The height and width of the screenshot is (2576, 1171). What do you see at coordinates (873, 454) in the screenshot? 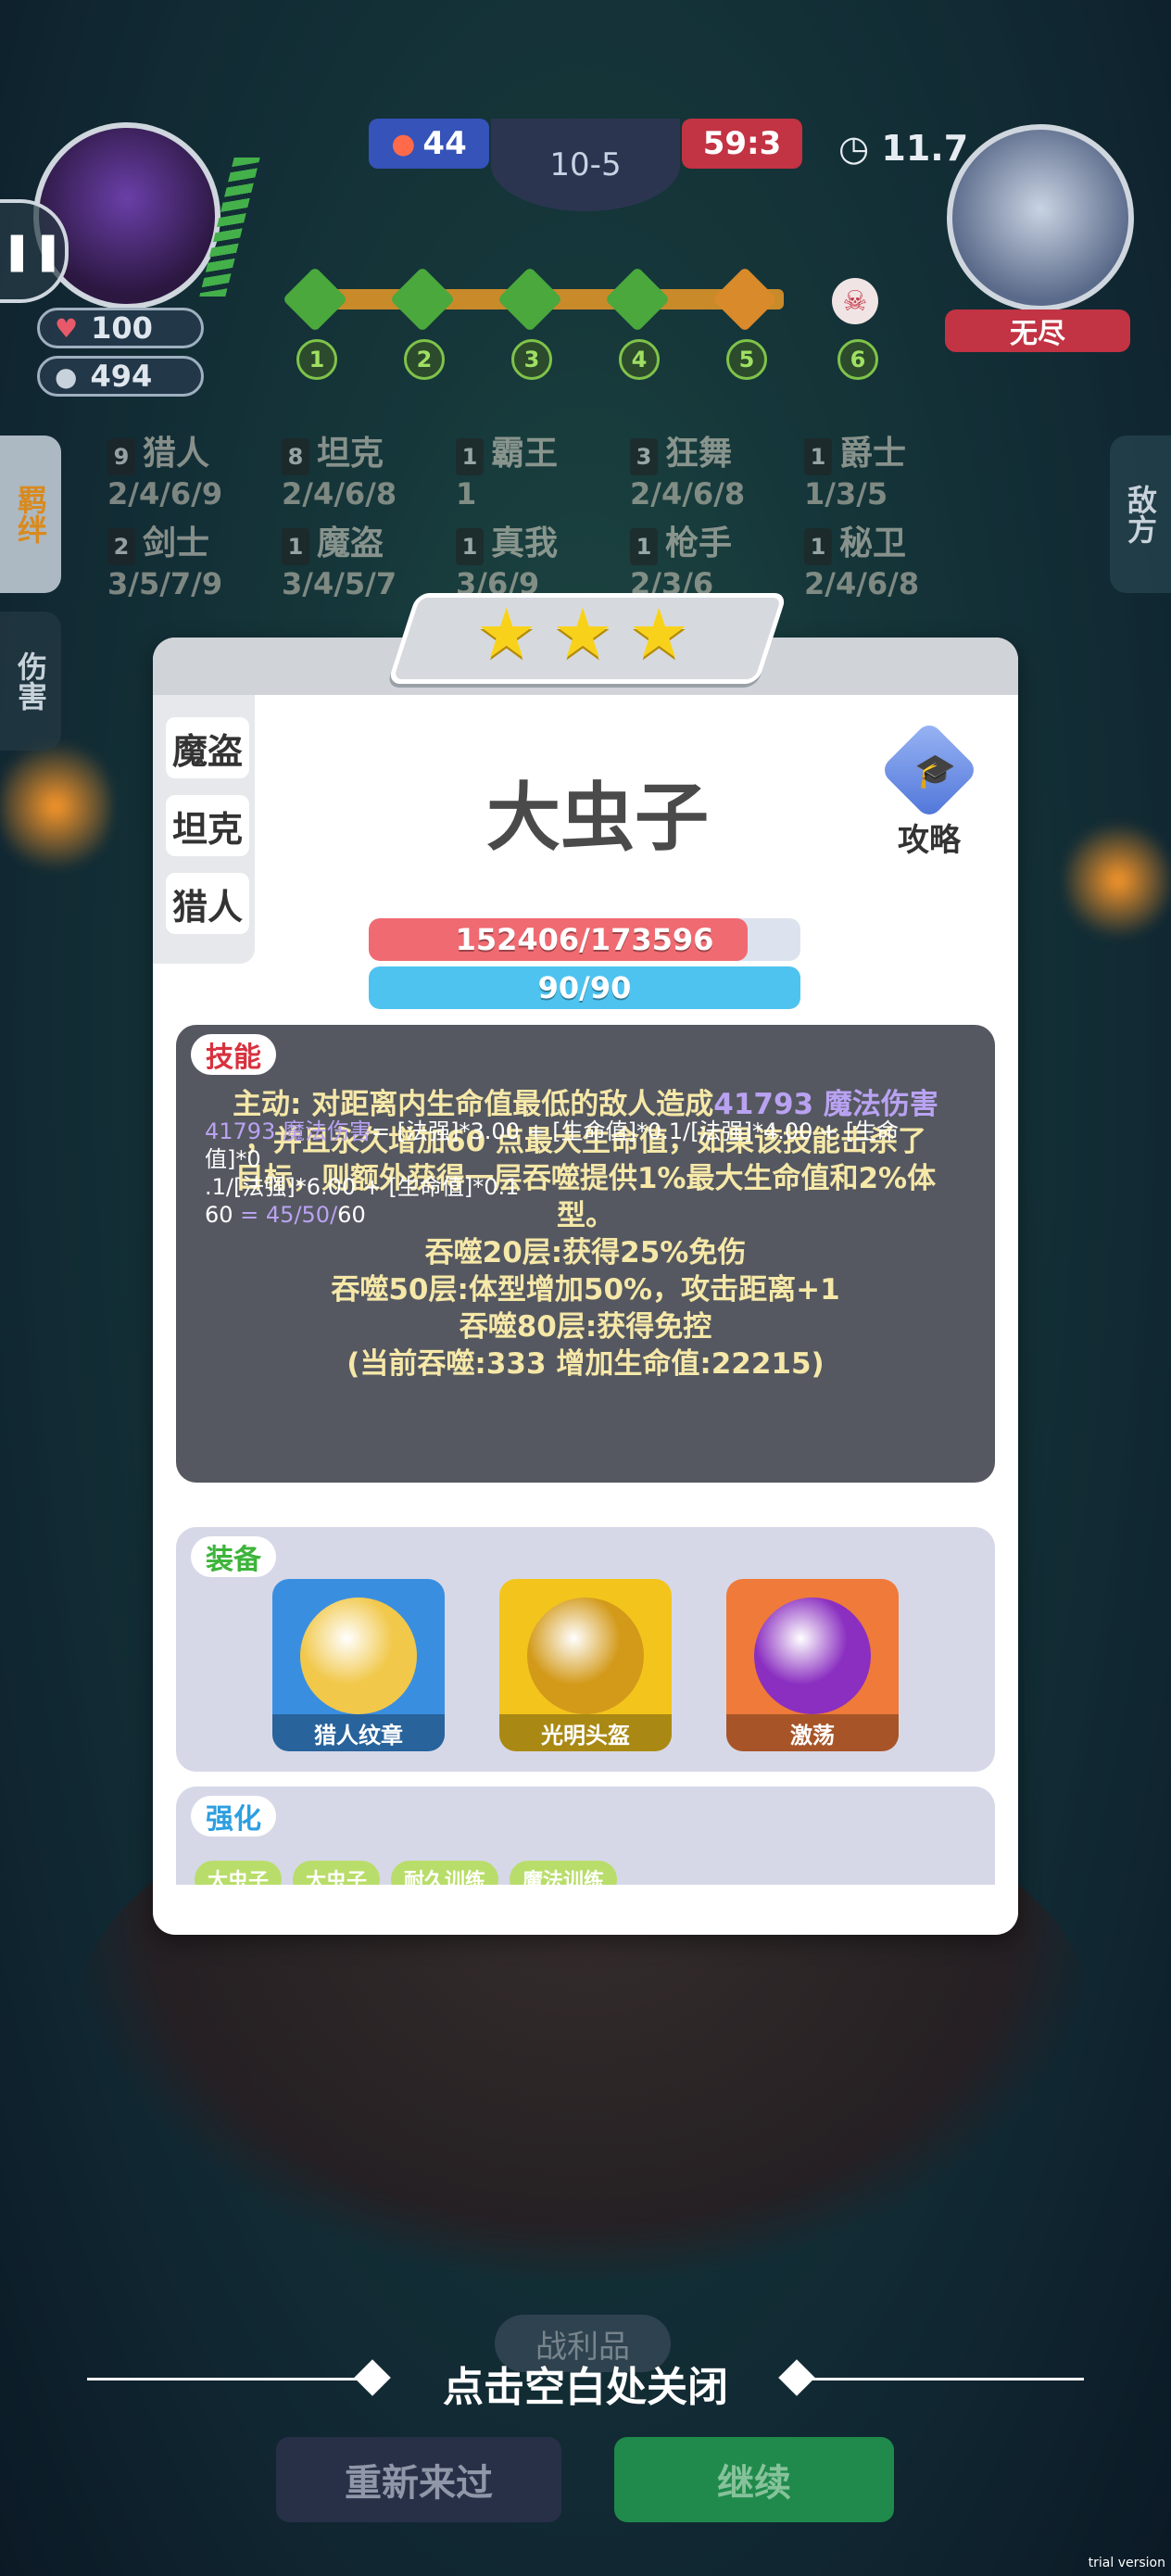
I see `trait-name: 爵士` at bounding box center [873, 454].